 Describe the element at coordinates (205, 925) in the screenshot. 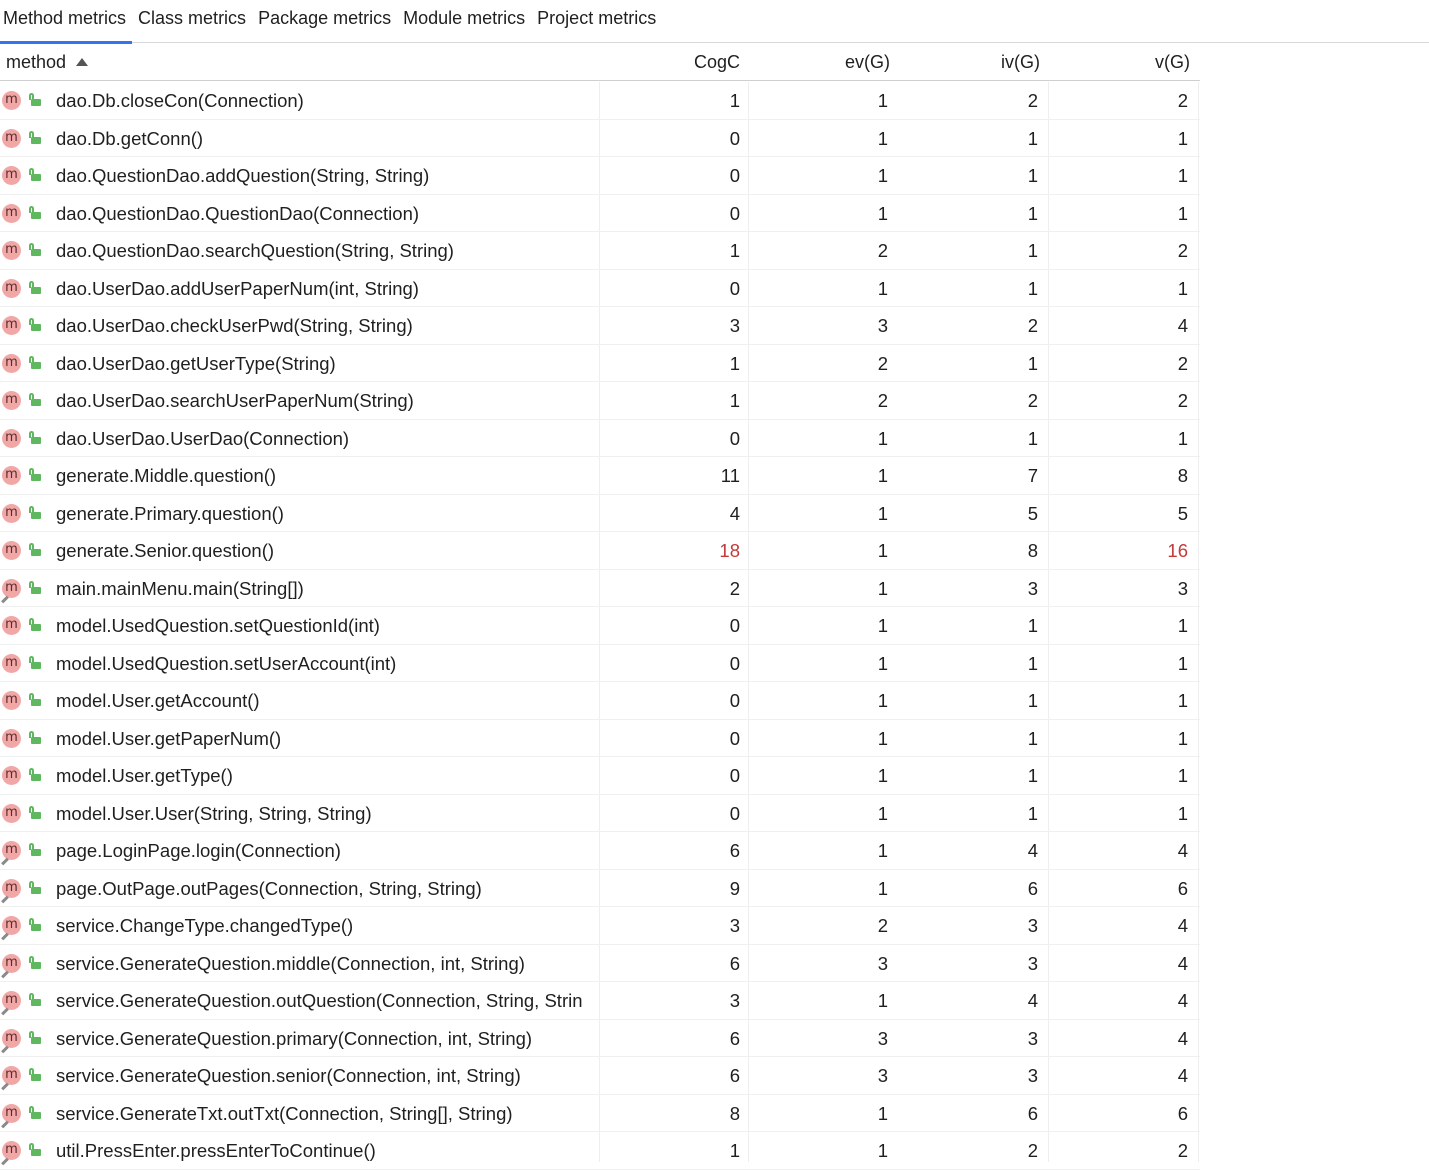

I see `method-name: service.ChangeType.changedType()` at that location.